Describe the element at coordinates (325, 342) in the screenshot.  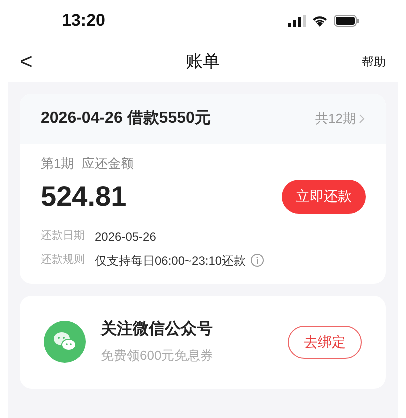
I see `bind-button: 去绑定` at that location.